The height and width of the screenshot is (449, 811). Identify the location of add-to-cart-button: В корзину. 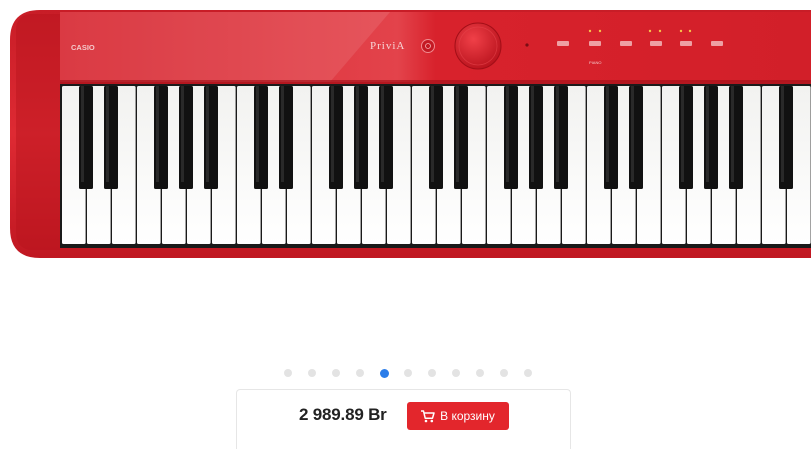
(458, 416).